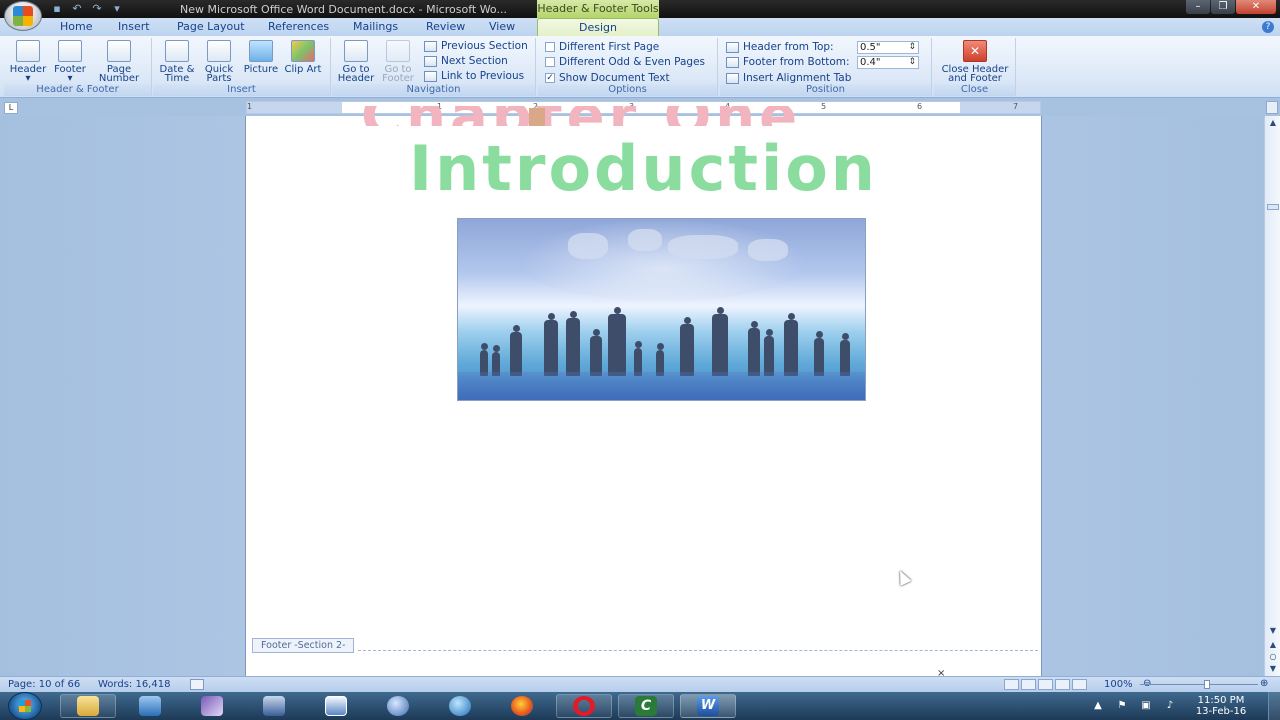 Image resolution: width=1280 pixels, height=720 pixels. I want to click on zoom-slider, so click(1199, 684).